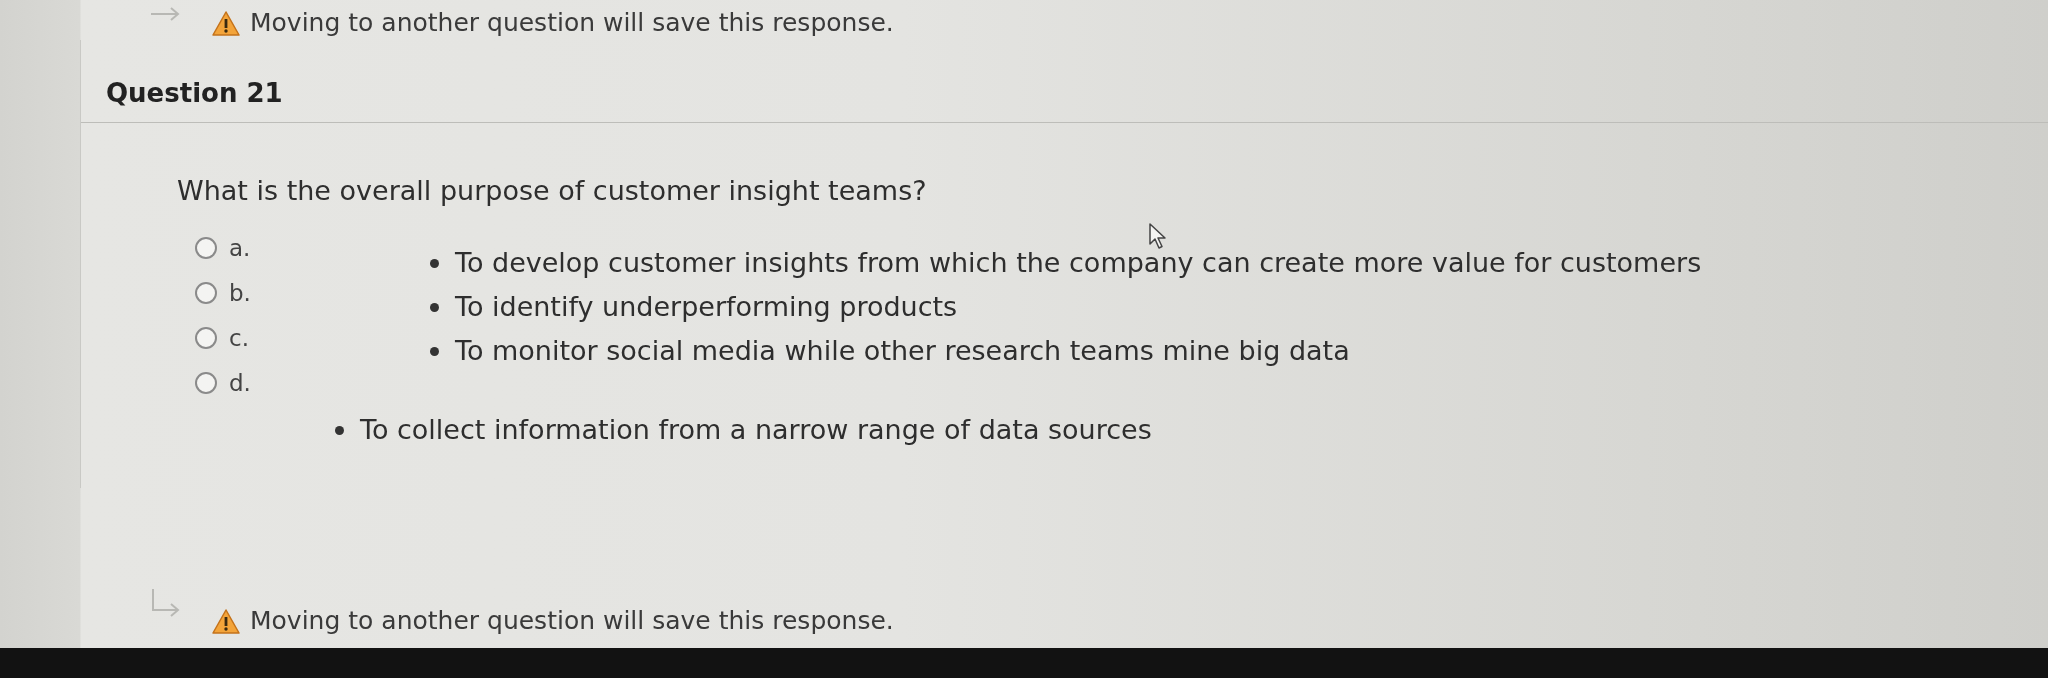 This screenshot has width=2048, height=678. I want to click on option-label: d., so click(240, 383).